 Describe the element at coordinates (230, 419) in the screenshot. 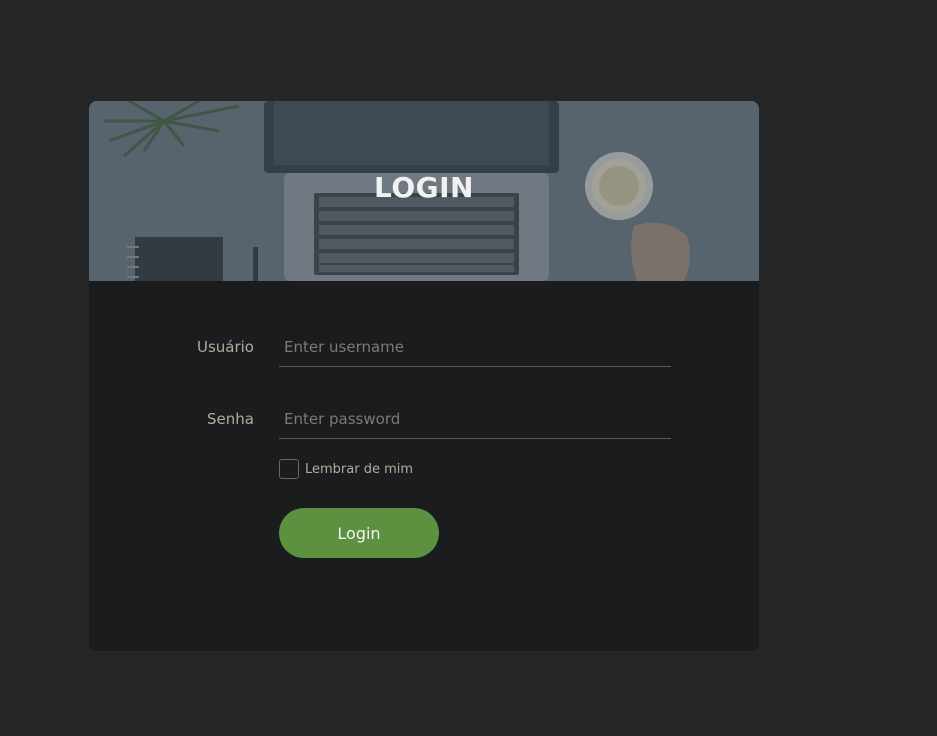

I see `password-label: Senha` at that location.